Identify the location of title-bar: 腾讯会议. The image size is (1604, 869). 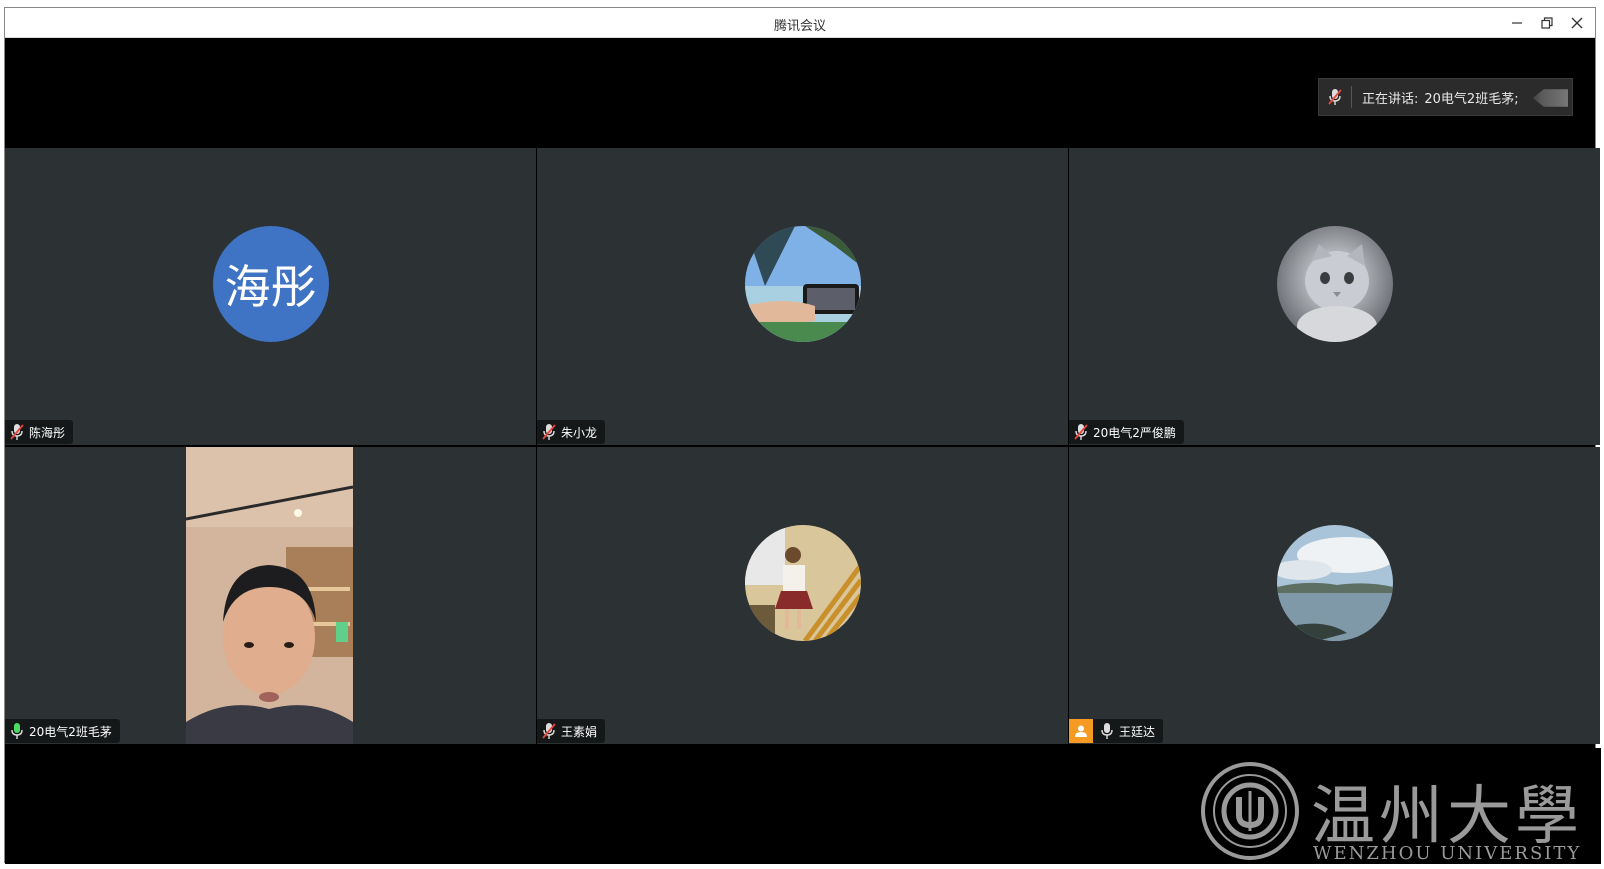
(800, 23).